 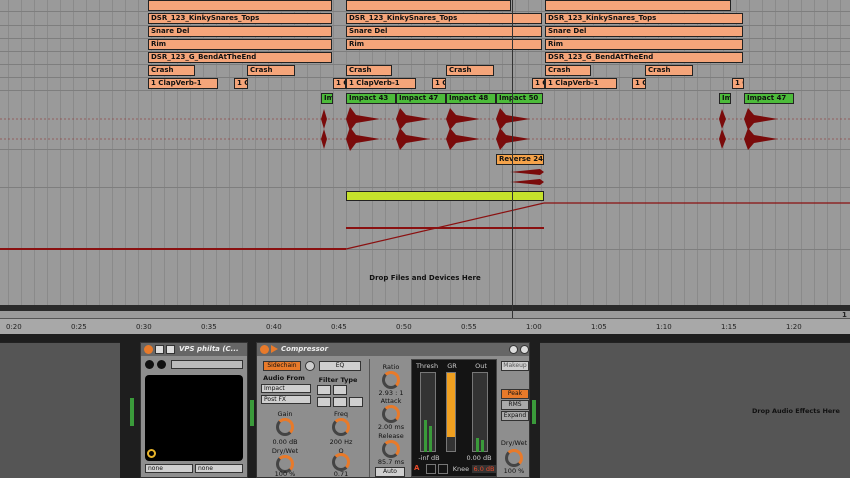 I want to click on freq-knob, so click(x=341, y=427).